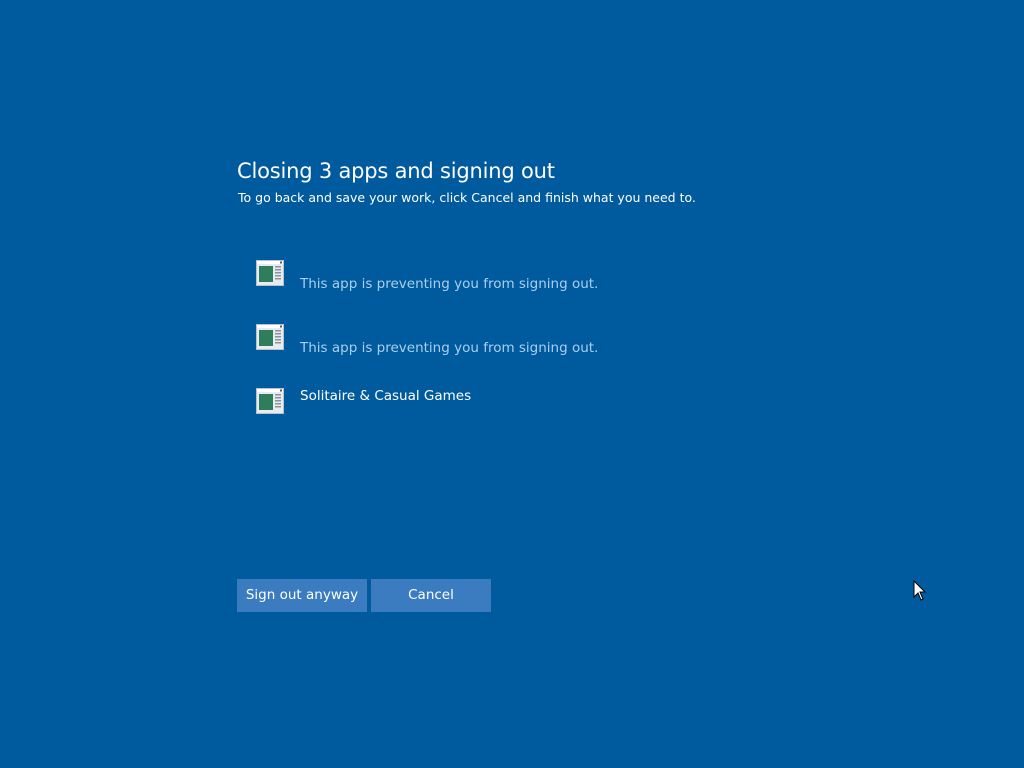 The height and width of the screenshot is (768, 1024). Describe the element at coordinates (920, 590) in the screenshot. I see `mouse-pointer-icon` at that location.